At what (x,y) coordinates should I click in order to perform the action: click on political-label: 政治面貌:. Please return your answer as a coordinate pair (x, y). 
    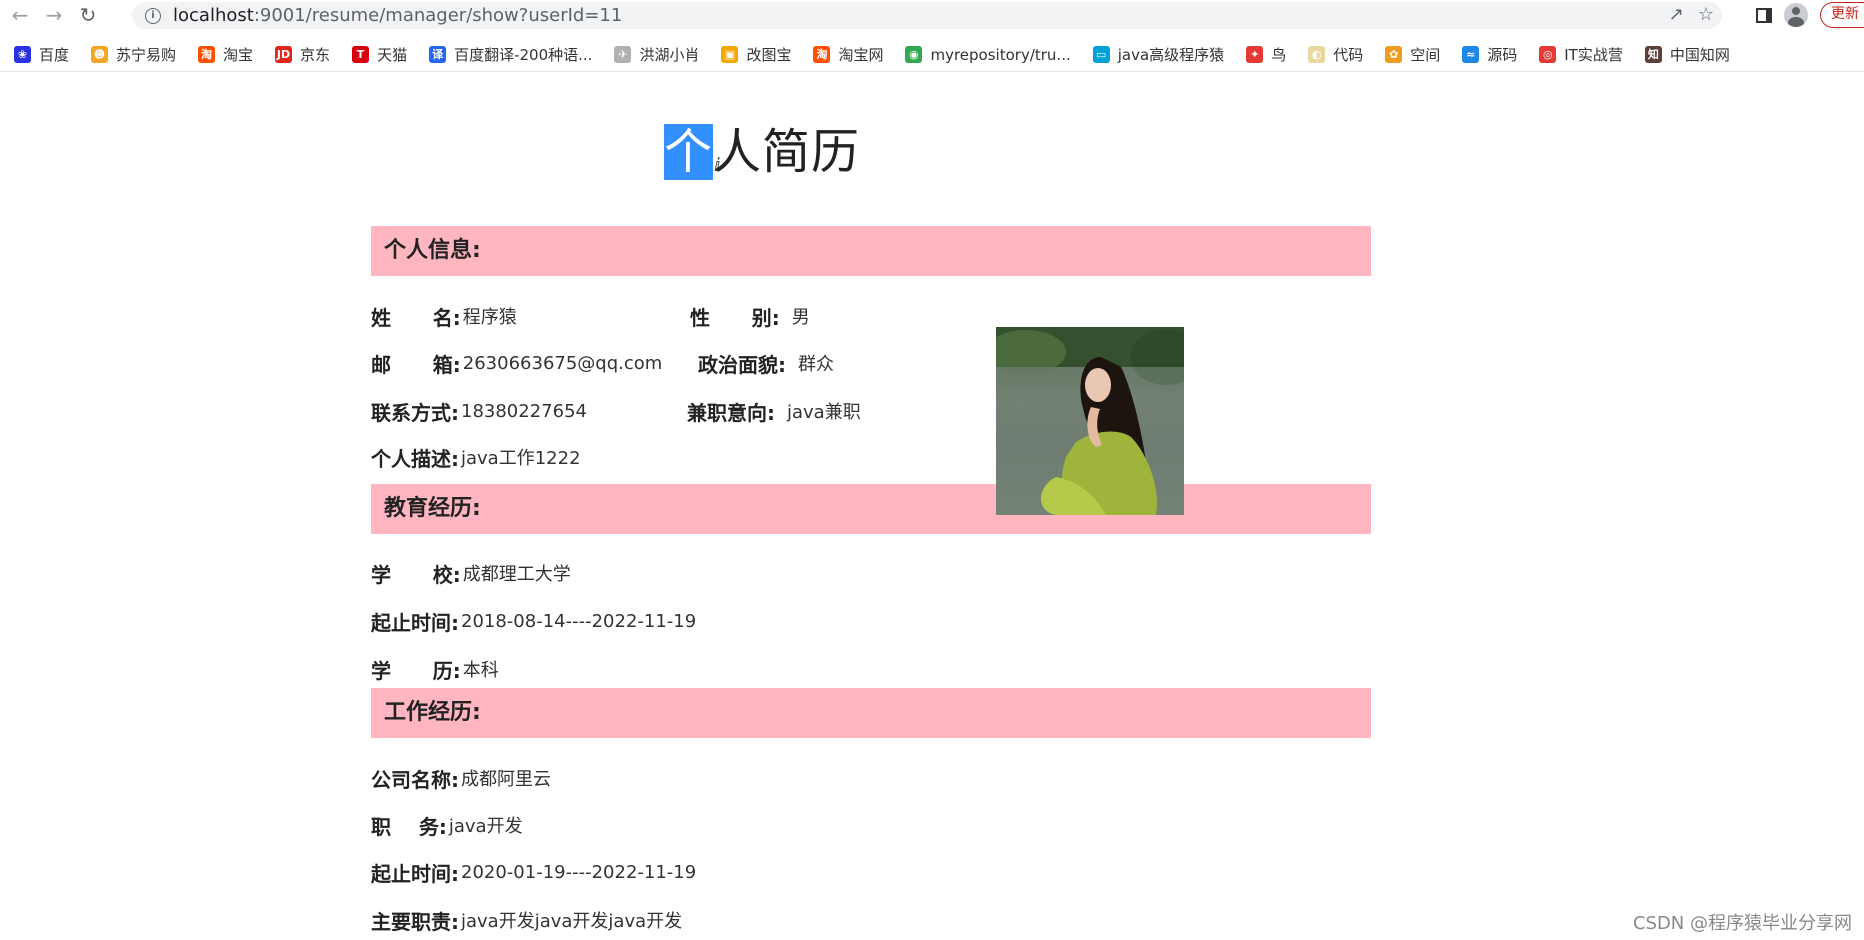
    Looking at the image, I should click on (742, 364).